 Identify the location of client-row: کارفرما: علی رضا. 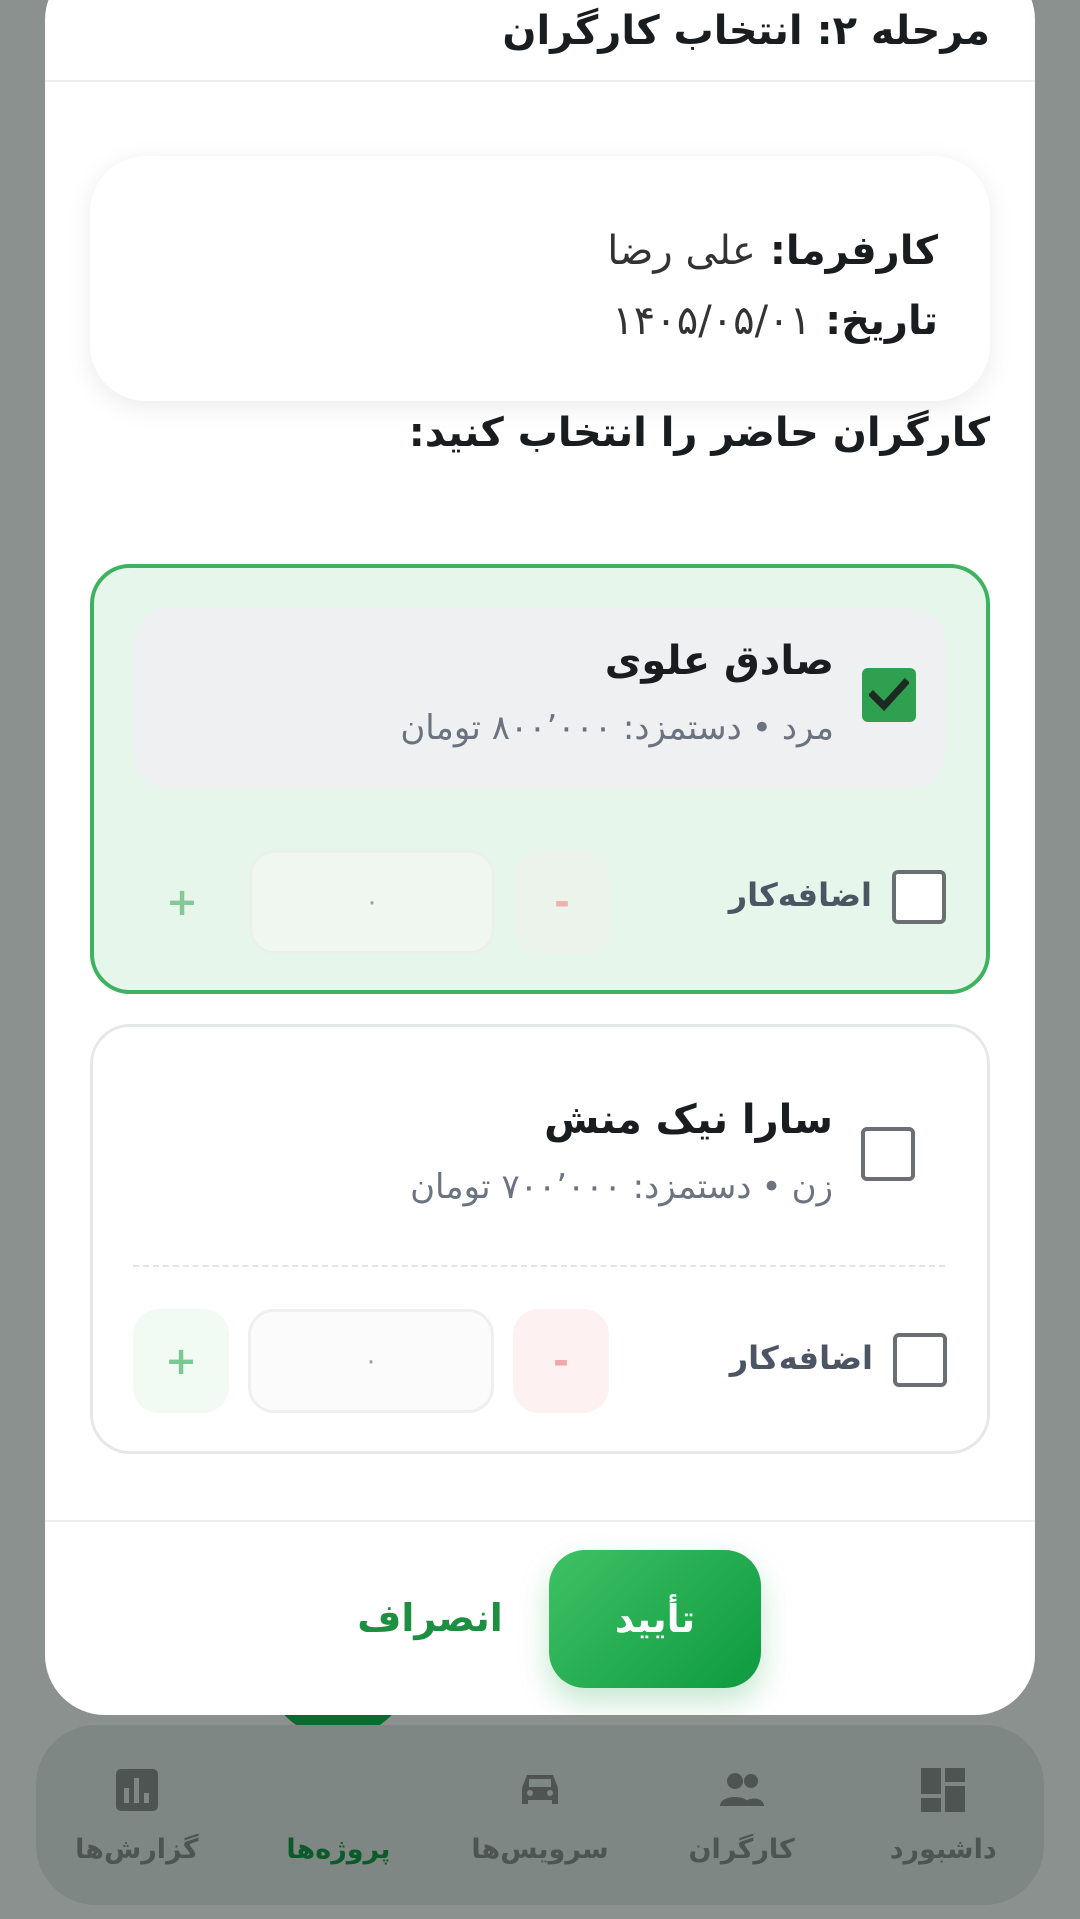
(772, 251).